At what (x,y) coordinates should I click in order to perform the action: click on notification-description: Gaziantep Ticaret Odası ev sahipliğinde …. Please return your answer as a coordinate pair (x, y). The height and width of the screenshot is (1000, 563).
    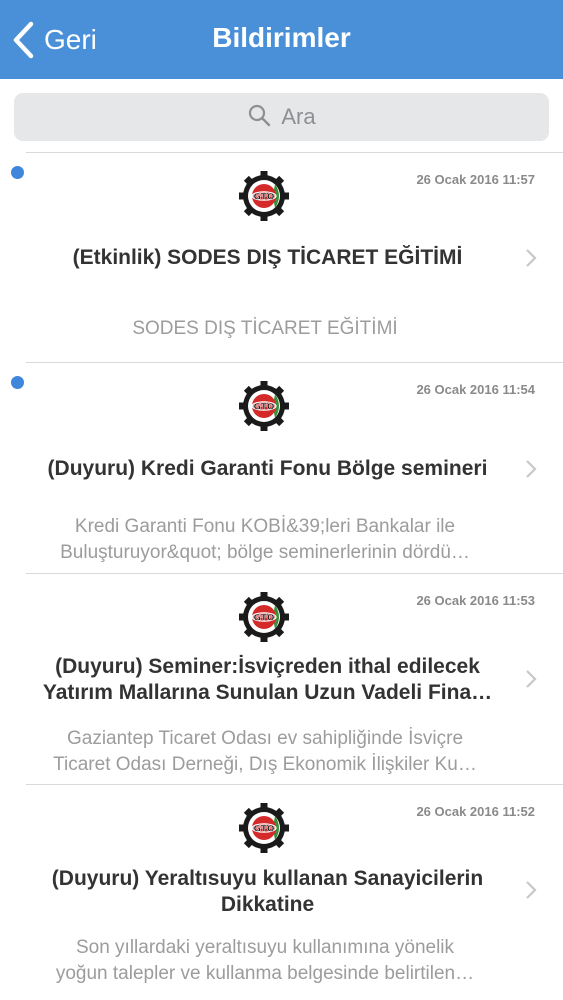
    Looking at the image, I should click on (265, 751).